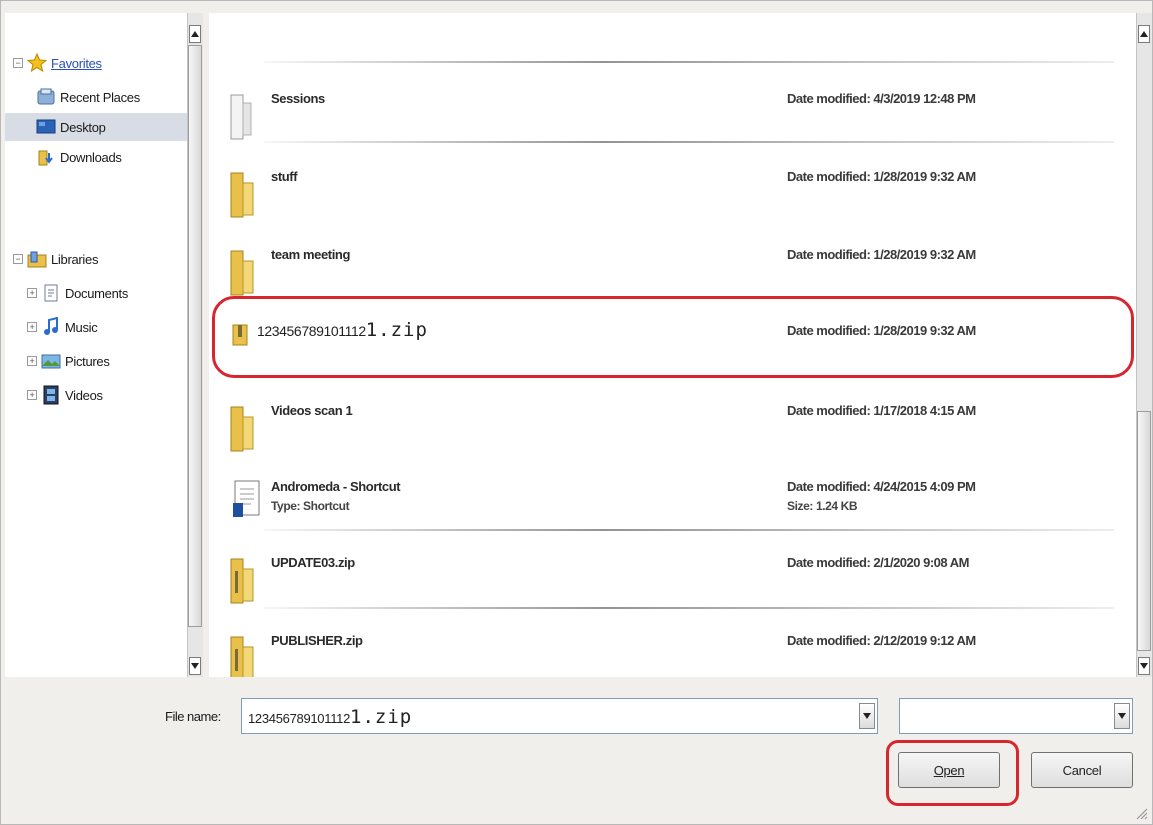 The height and width of the screenshot is (825, 1153). I want to click on file-name: Sessions, so click(298, 98).